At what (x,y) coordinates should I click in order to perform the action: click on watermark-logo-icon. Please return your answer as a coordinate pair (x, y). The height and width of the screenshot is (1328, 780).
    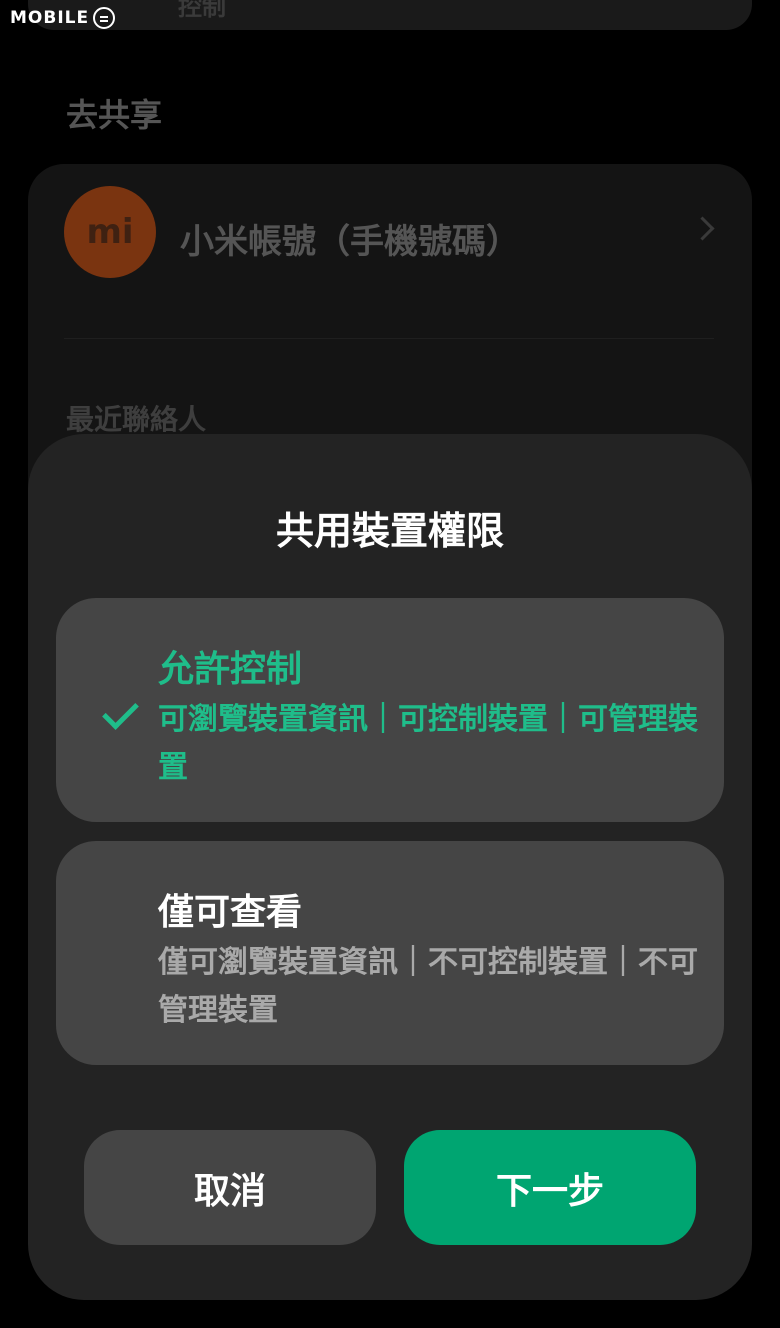
    Looking at the image, I should click on (104, 18).